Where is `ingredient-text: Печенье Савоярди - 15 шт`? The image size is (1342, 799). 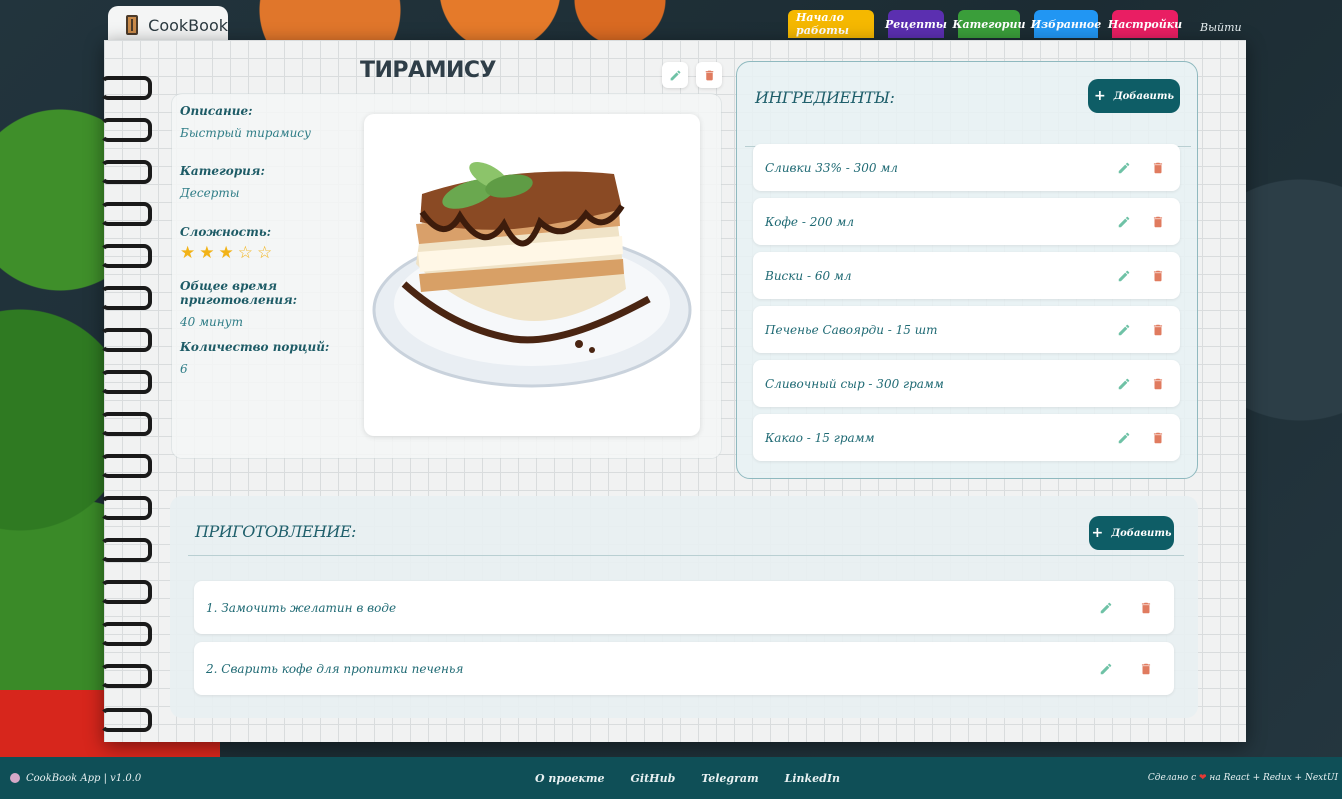 ingredient-text: Печенье Савоярди - 15 шт is located at coordinates (851, 329).